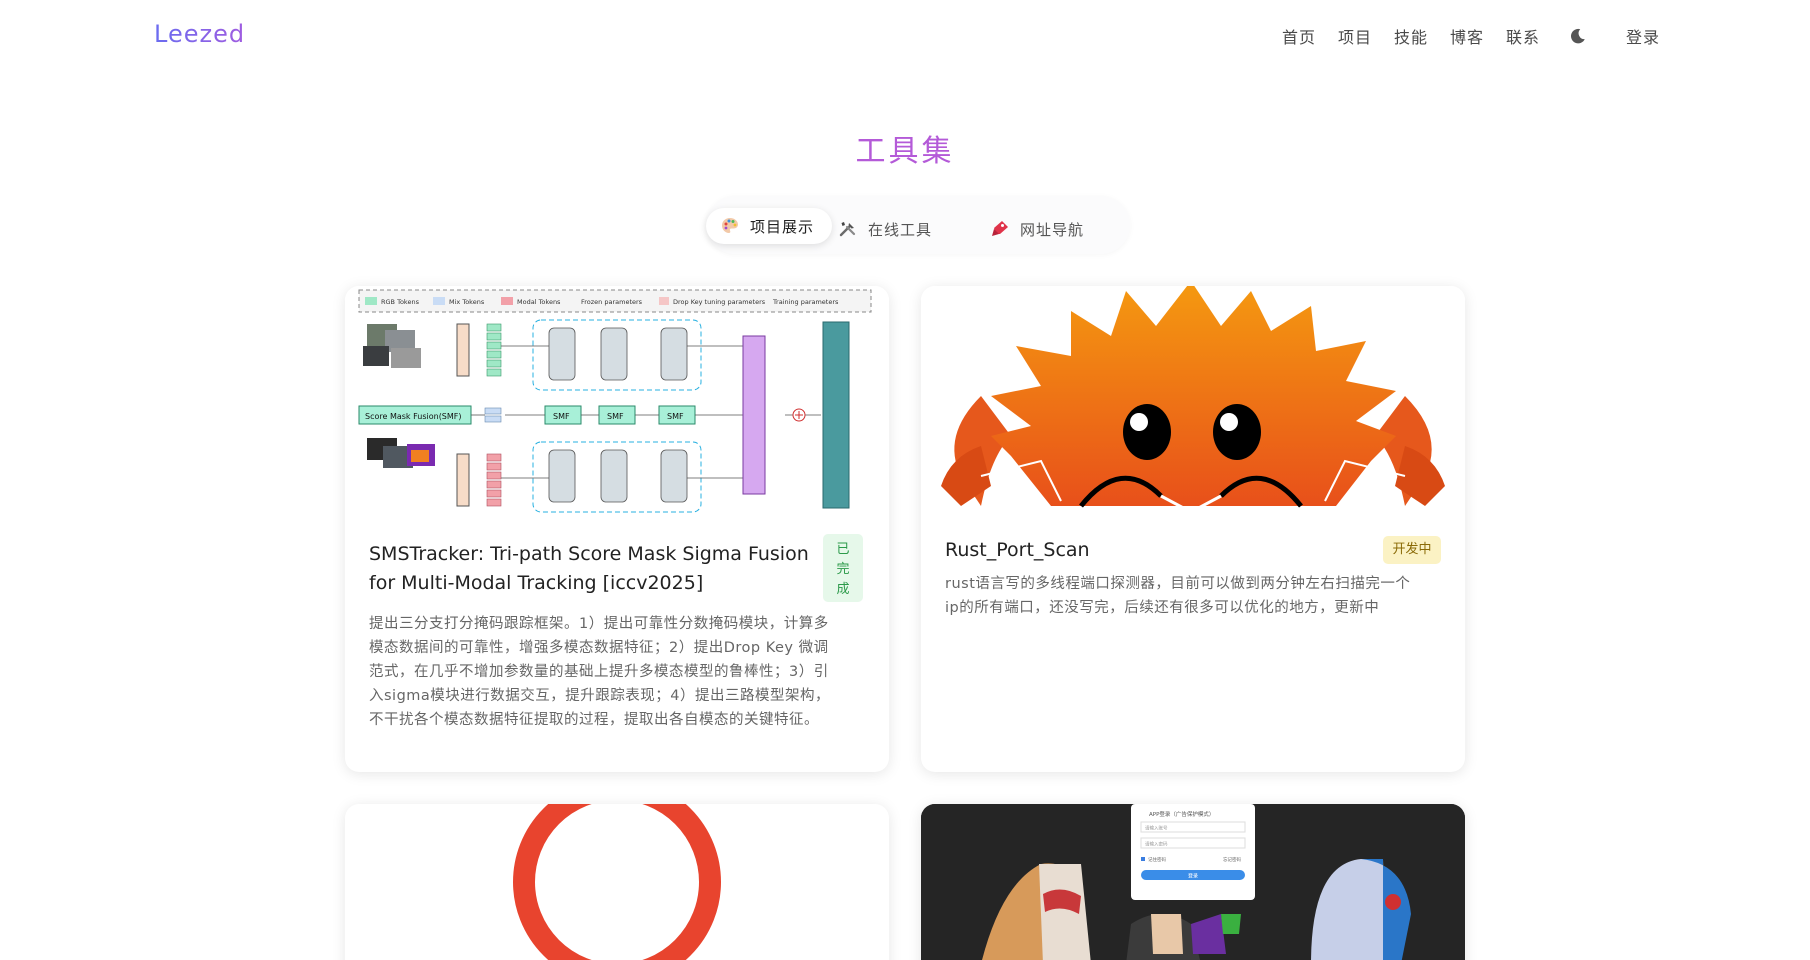 The width and height of the screenshot is (1810, 960). What do you see at coordinates (905, 151) in the screenshot?
I see `section-title: 工具集` at bounding box center [905, 151].